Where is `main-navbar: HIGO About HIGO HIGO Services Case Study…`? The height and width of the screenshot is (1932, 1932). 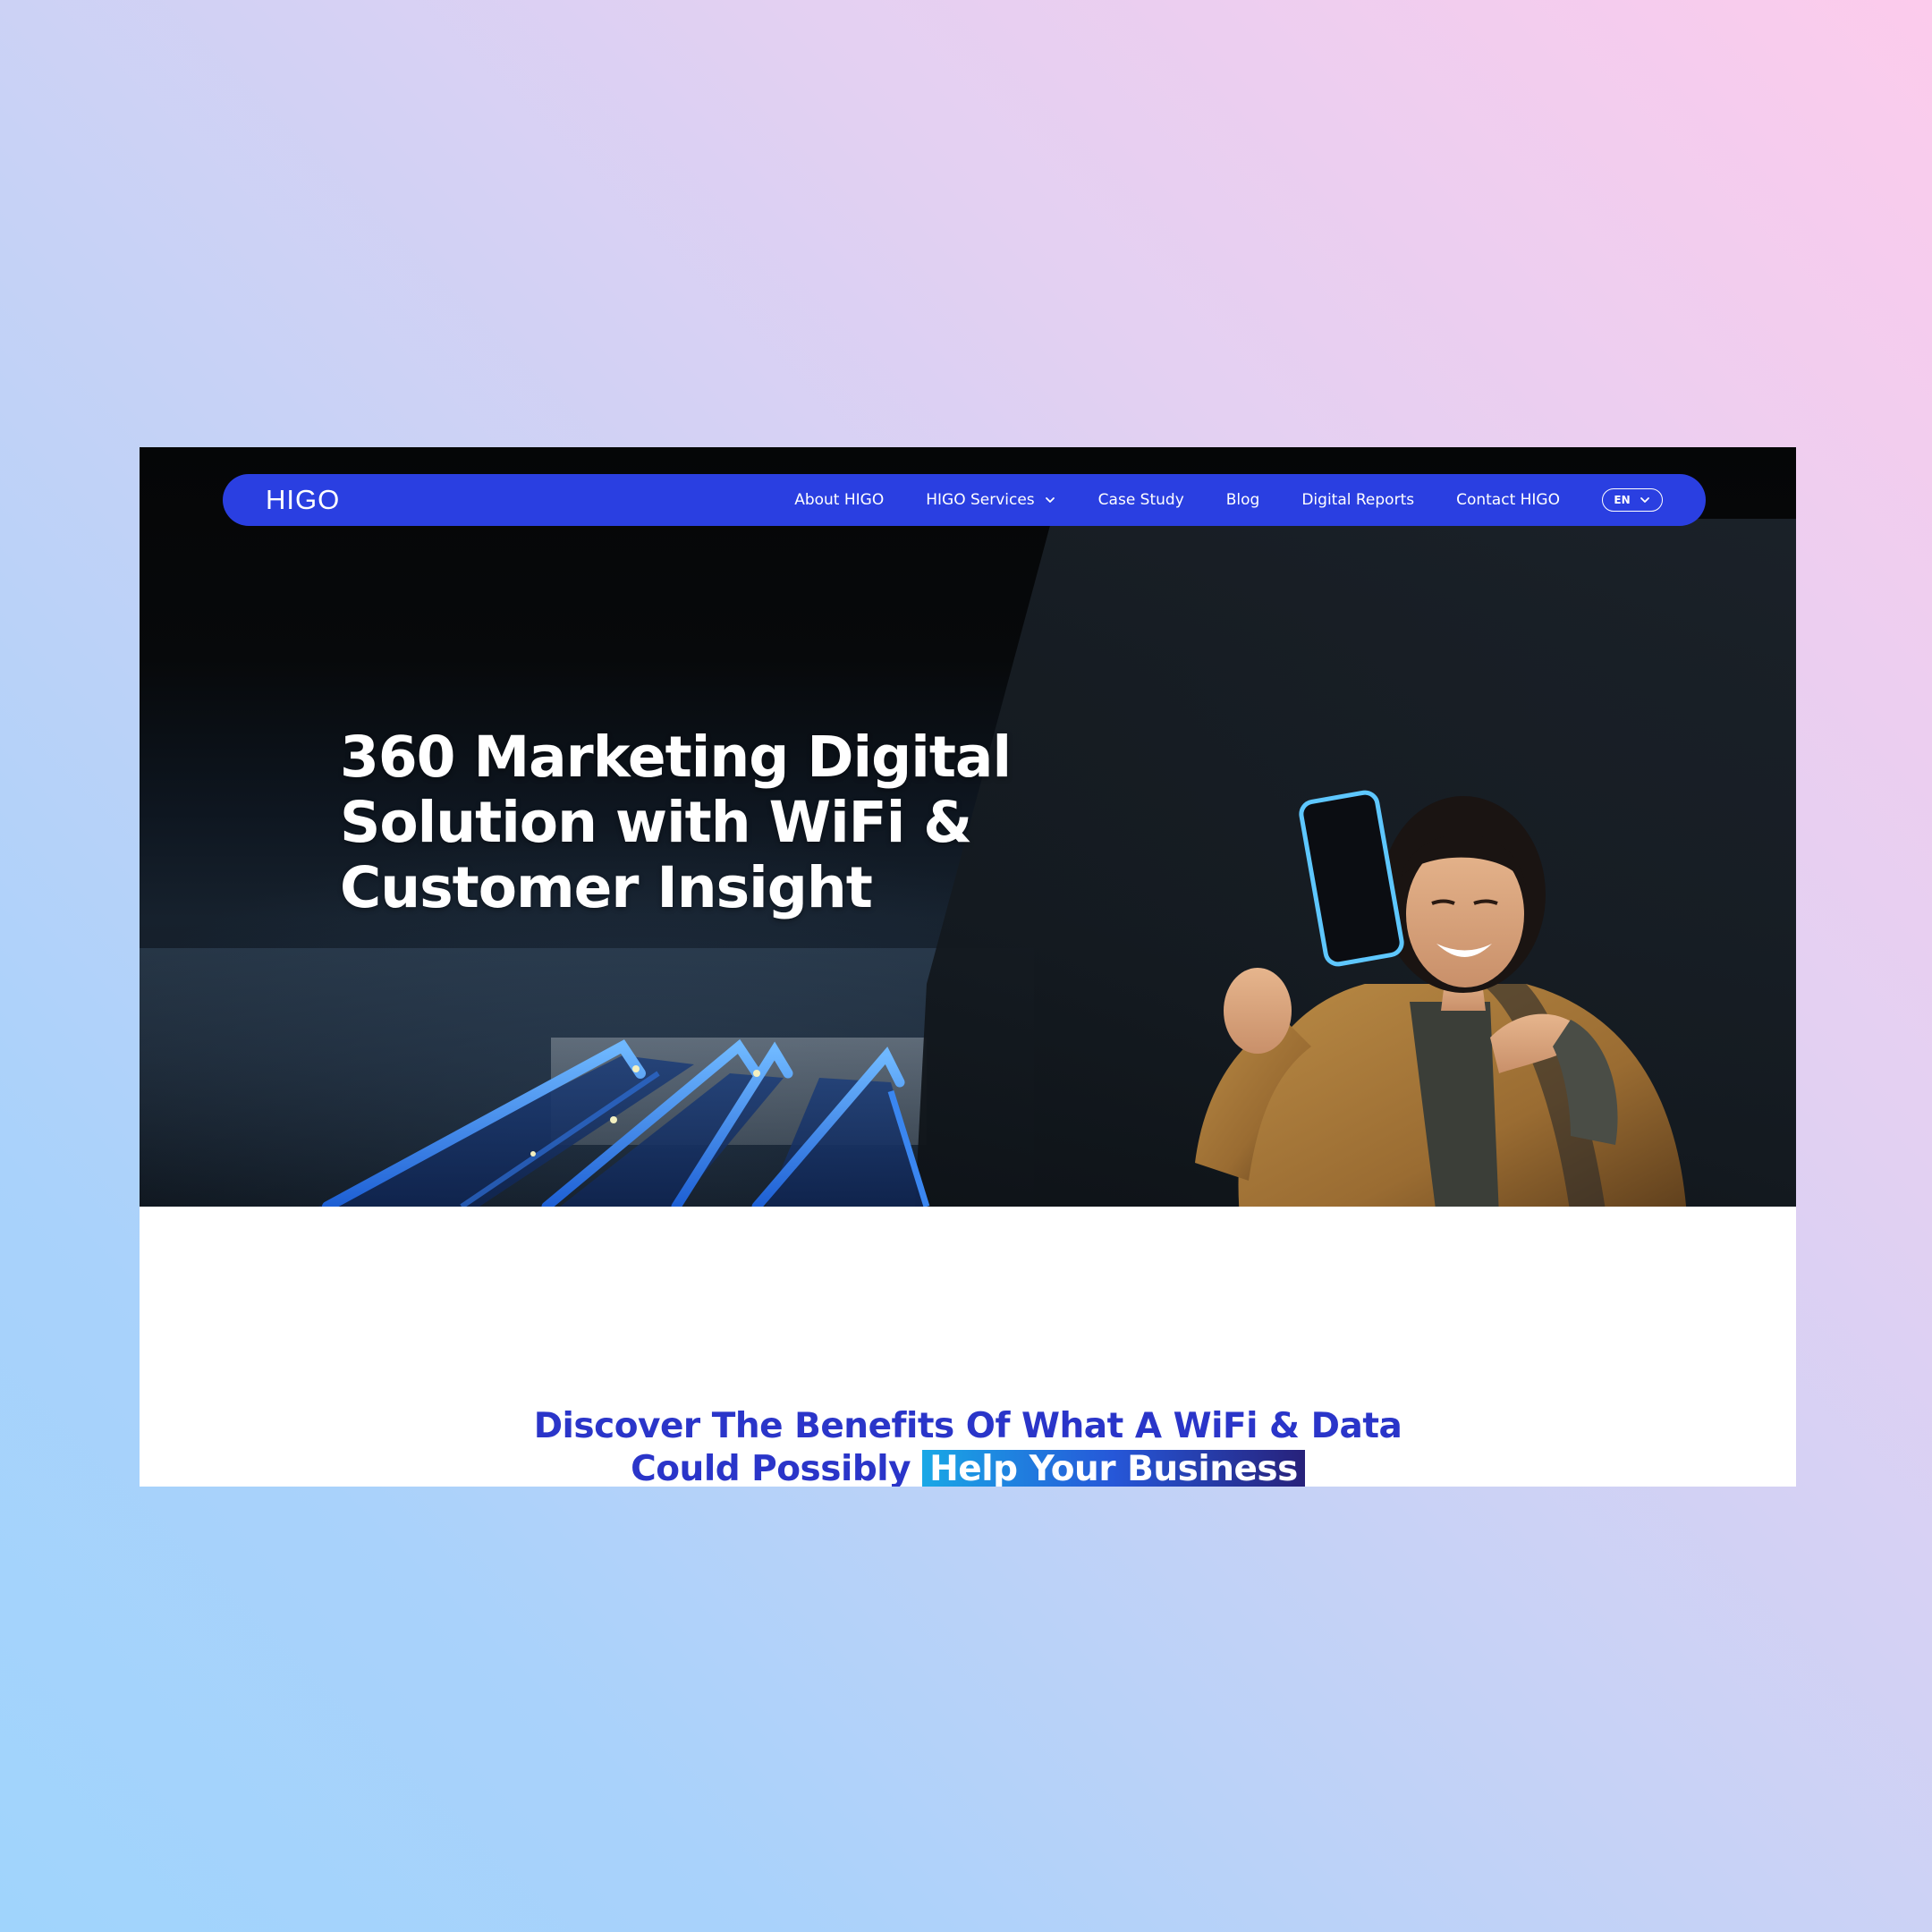
main-navbar: HIGO About HIGO HIGO Services Case Study… is located at coordinates (964, 500).